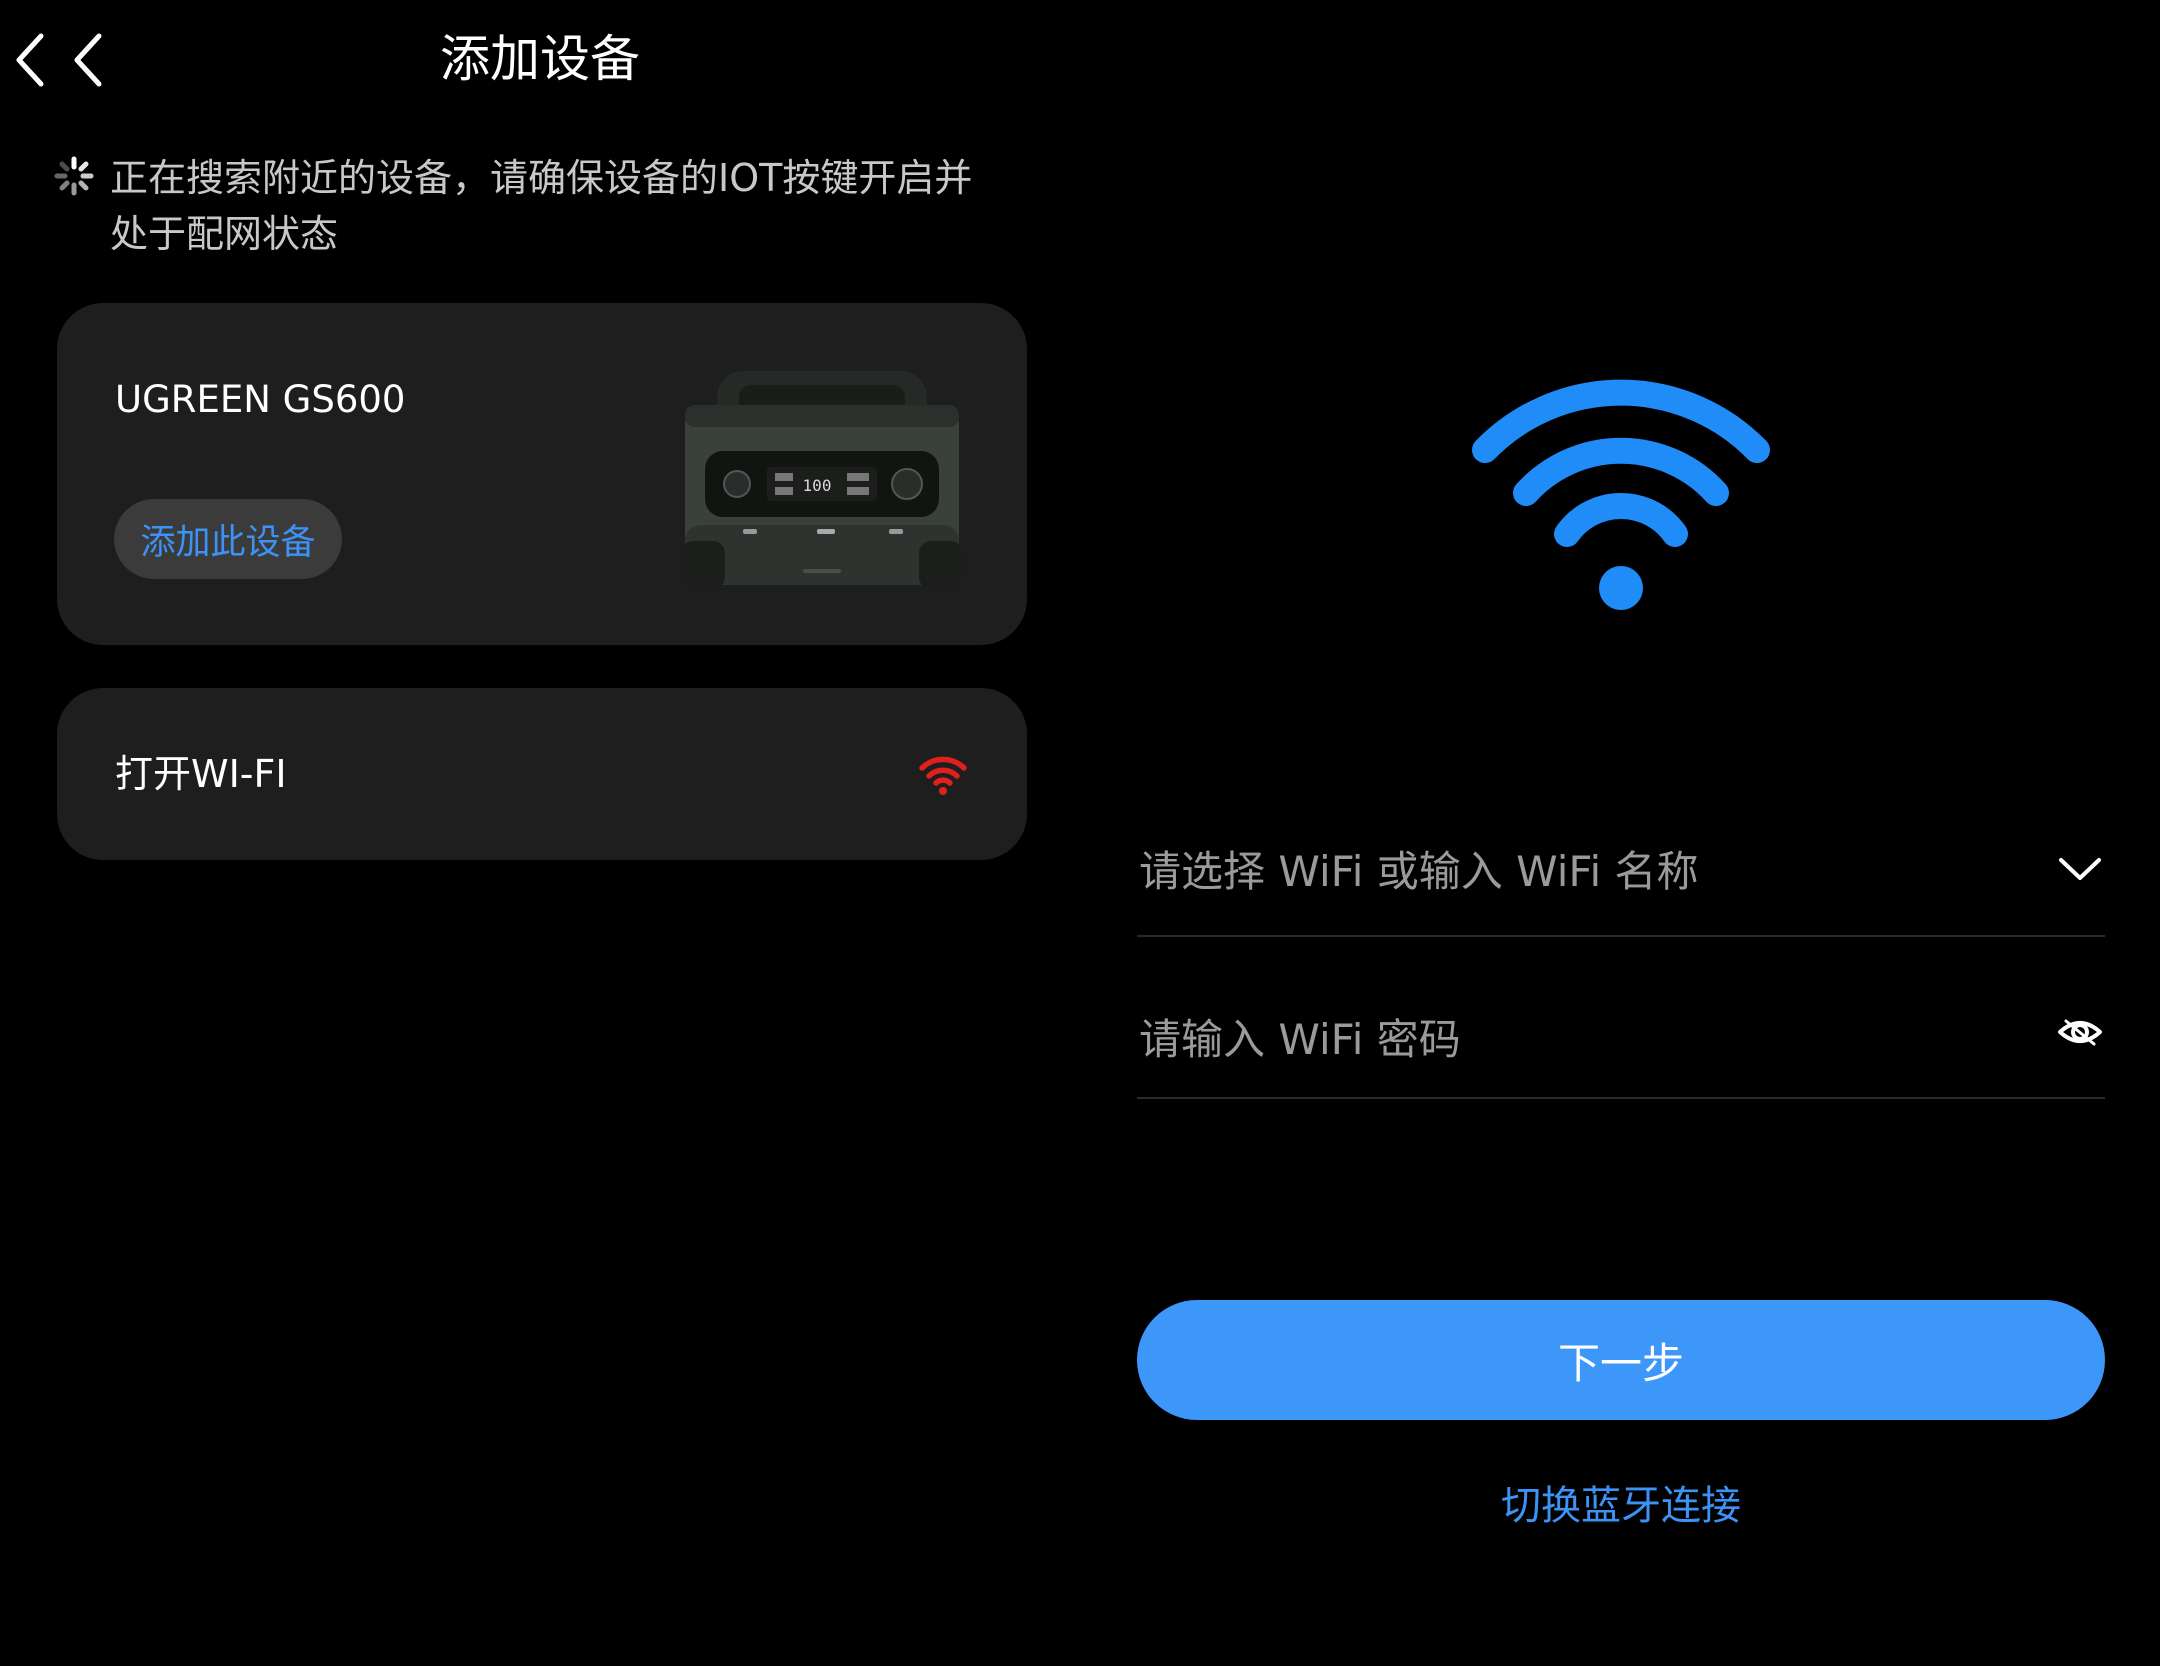  I want to click on search-status: 正在搜索附近的设备，请确保设备的IOT按键开启并处于配网状态, so click(534, 206).